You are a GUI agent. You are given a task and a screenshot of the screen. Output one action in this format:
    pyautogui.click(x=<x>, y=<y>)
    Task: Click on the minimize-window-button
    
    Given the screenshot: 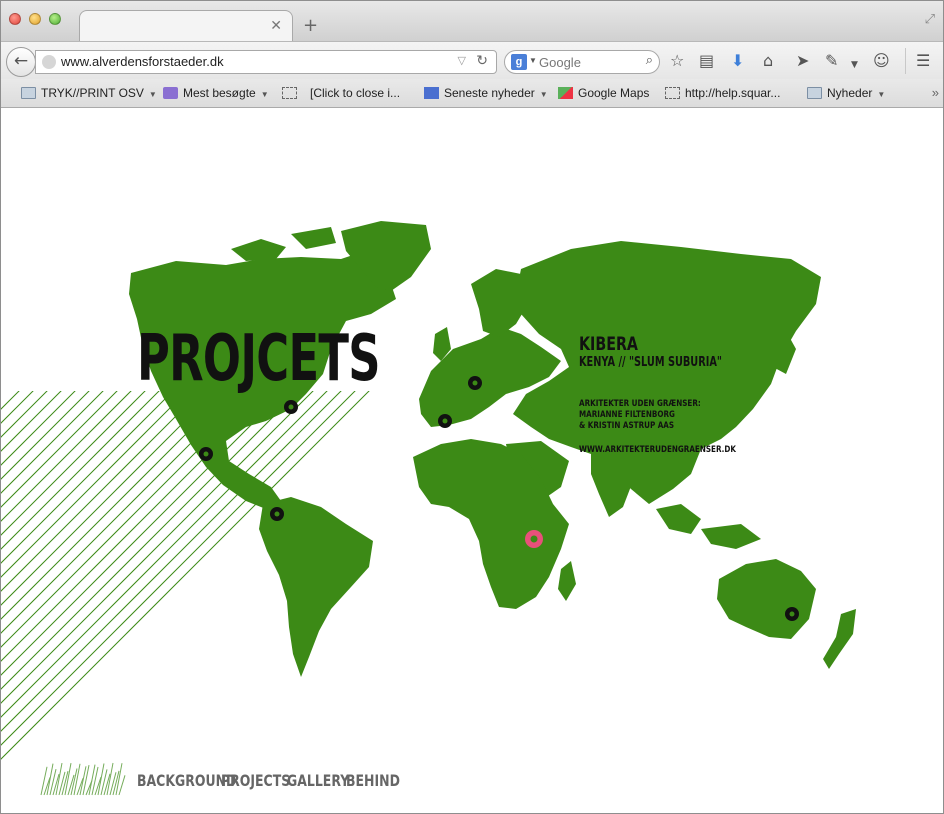 What is the action you would take?
    pyautogui.click(x=35, y=19)
    